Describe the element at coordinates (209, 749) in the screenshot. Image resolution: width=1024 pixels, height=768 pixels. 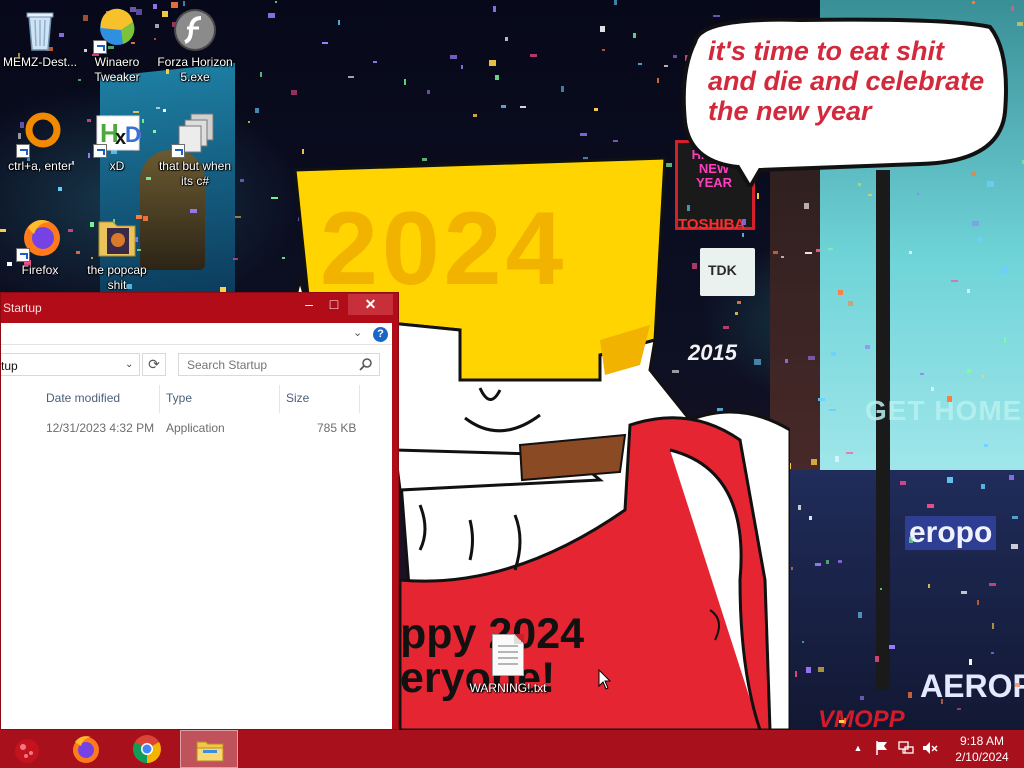
I see `taskbar-file-explorer` at that location.